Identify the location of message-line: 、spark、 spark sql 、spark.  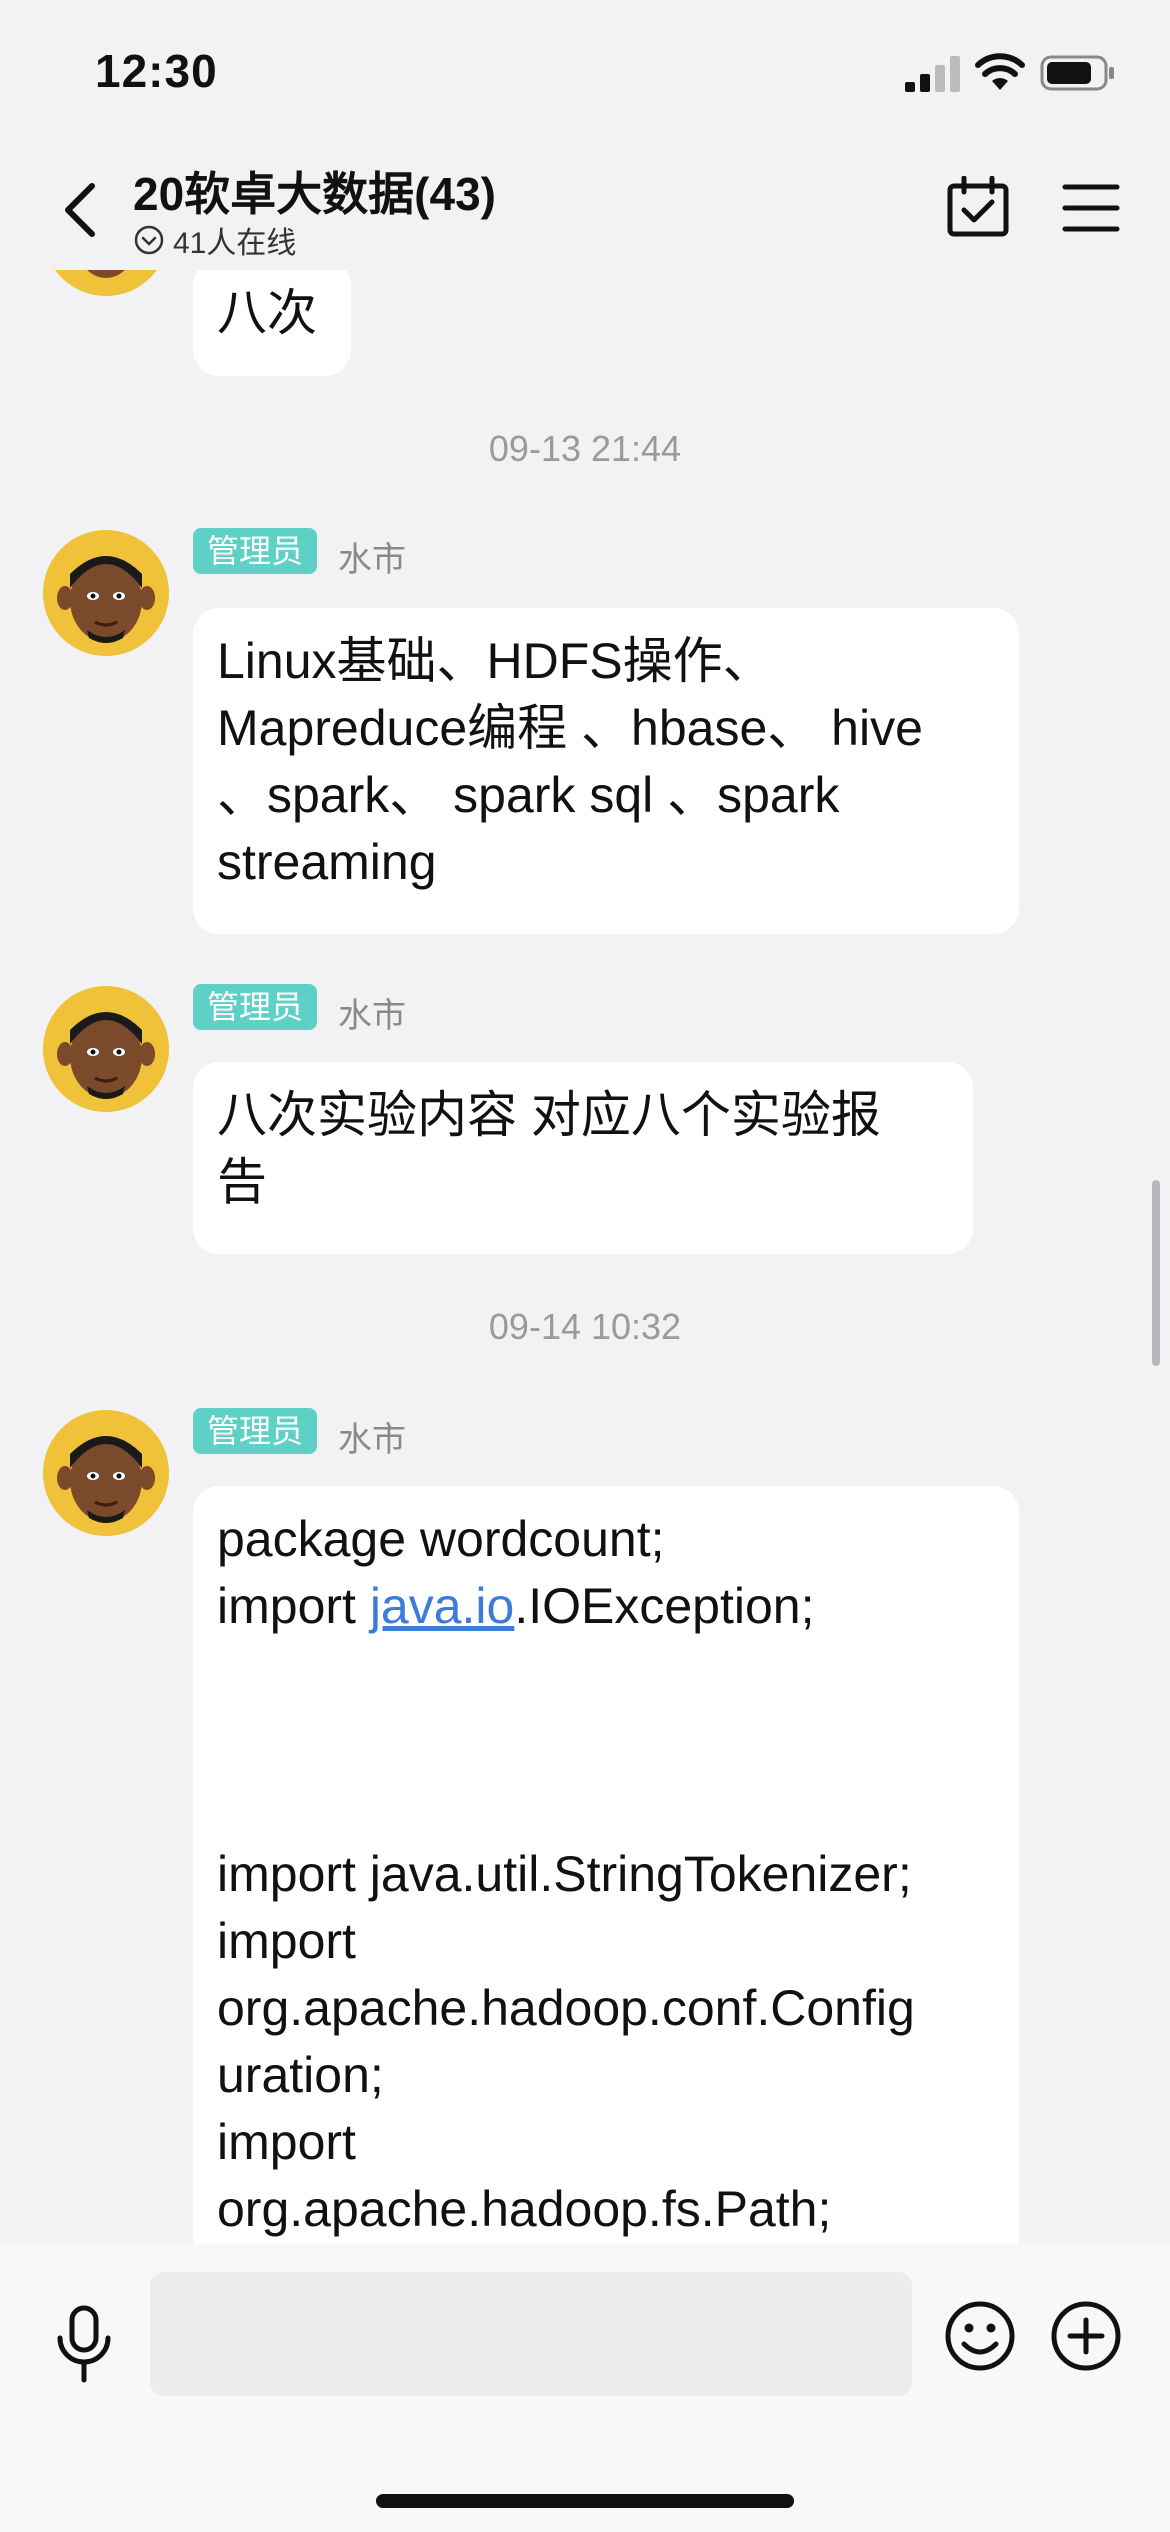
(528, 795).